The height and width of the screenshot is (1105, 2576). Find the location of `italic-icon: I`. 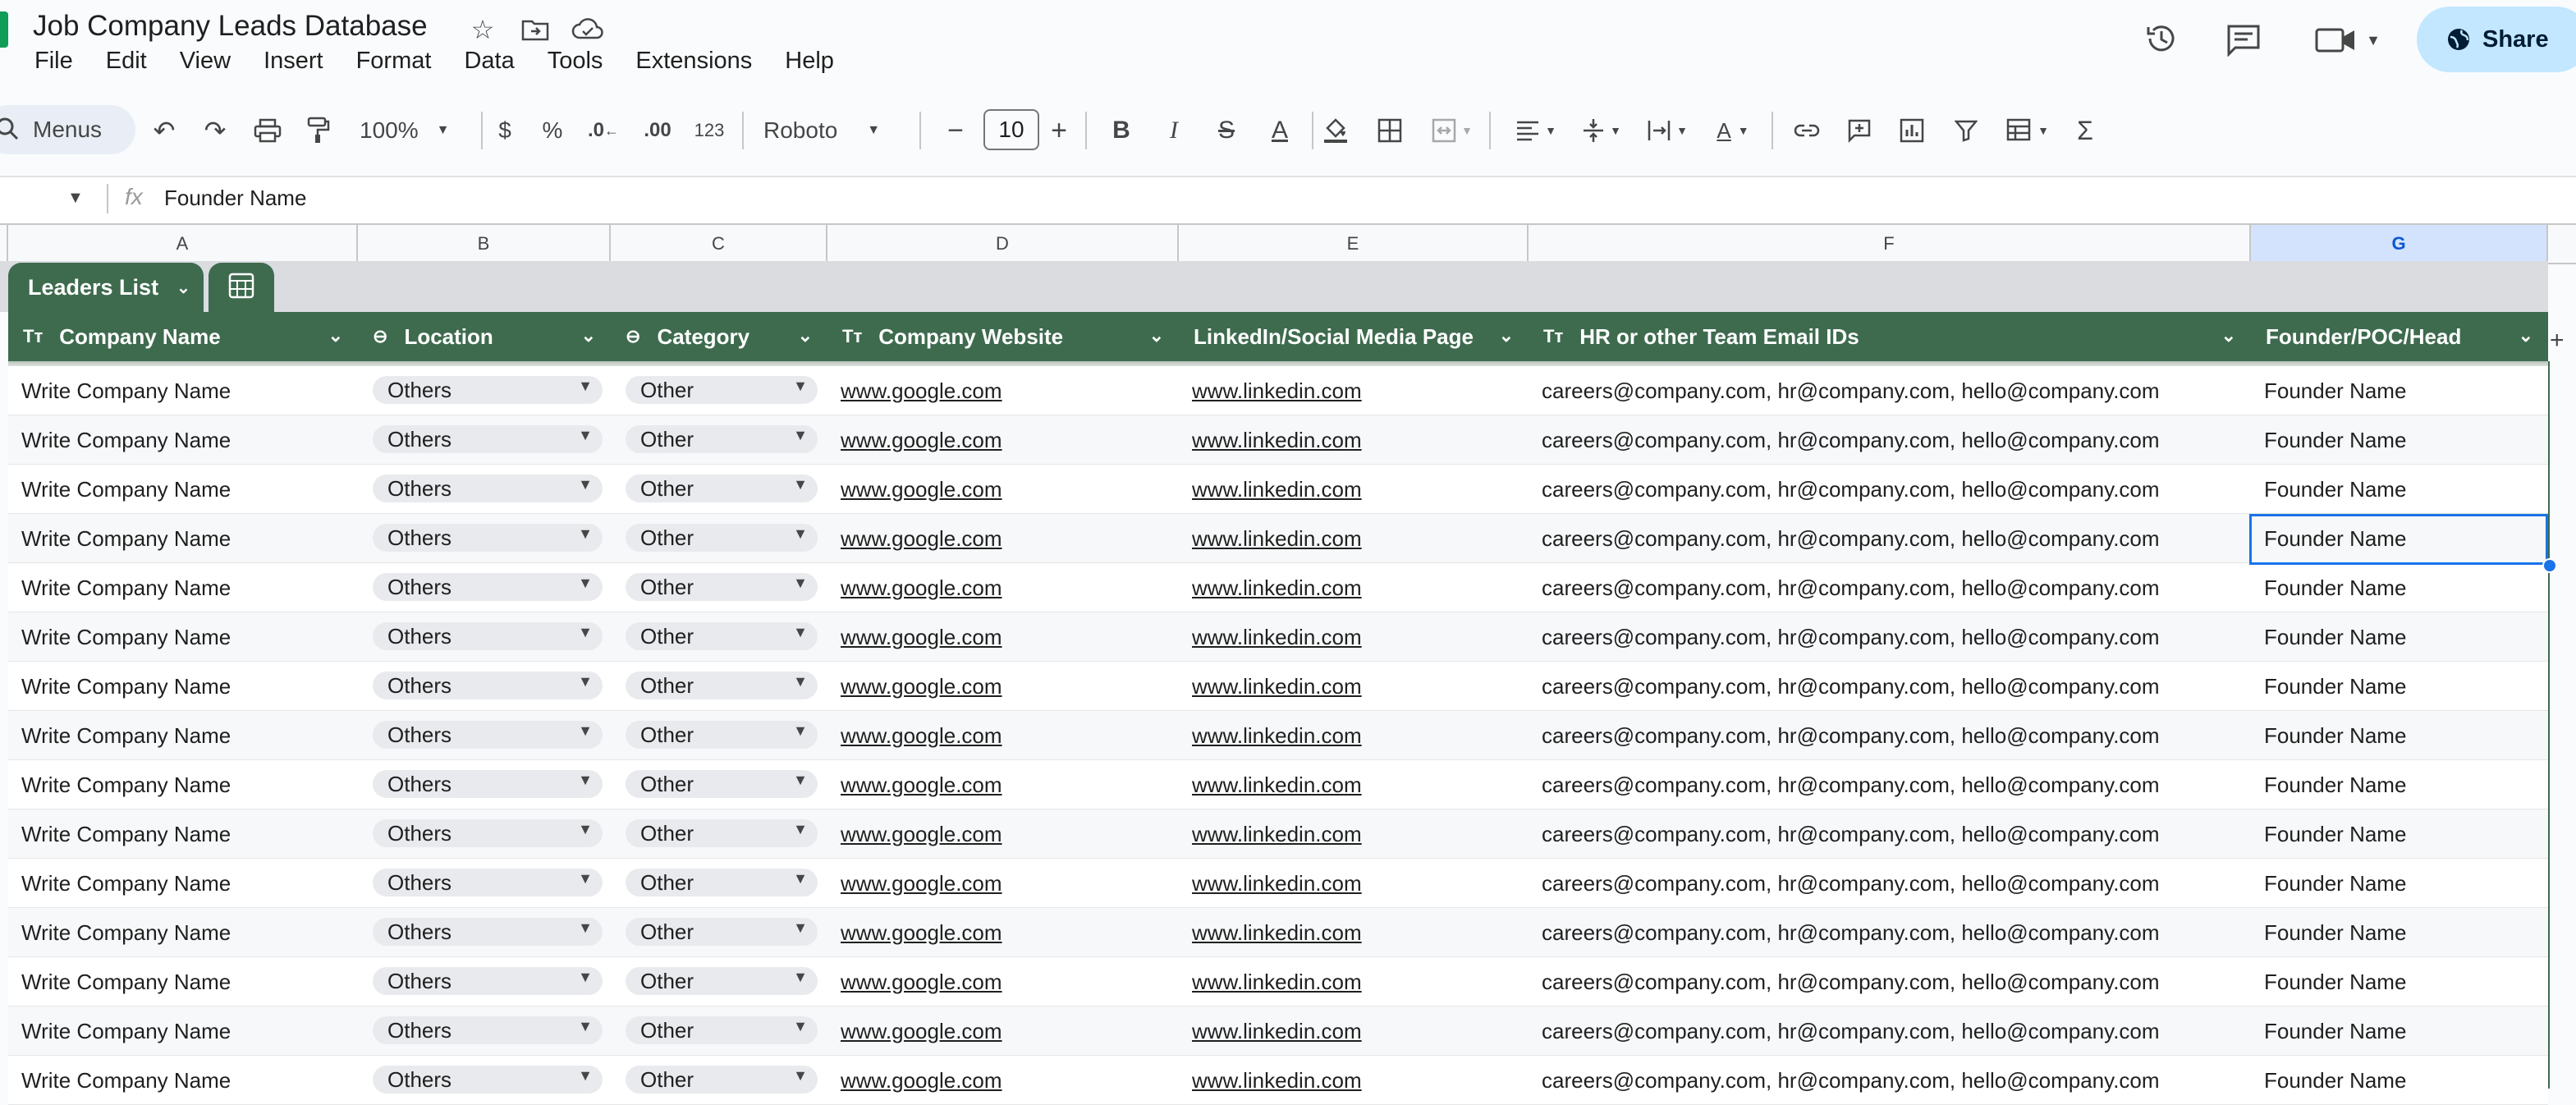

italic-icon: I is located at coordinates (1173, 130).